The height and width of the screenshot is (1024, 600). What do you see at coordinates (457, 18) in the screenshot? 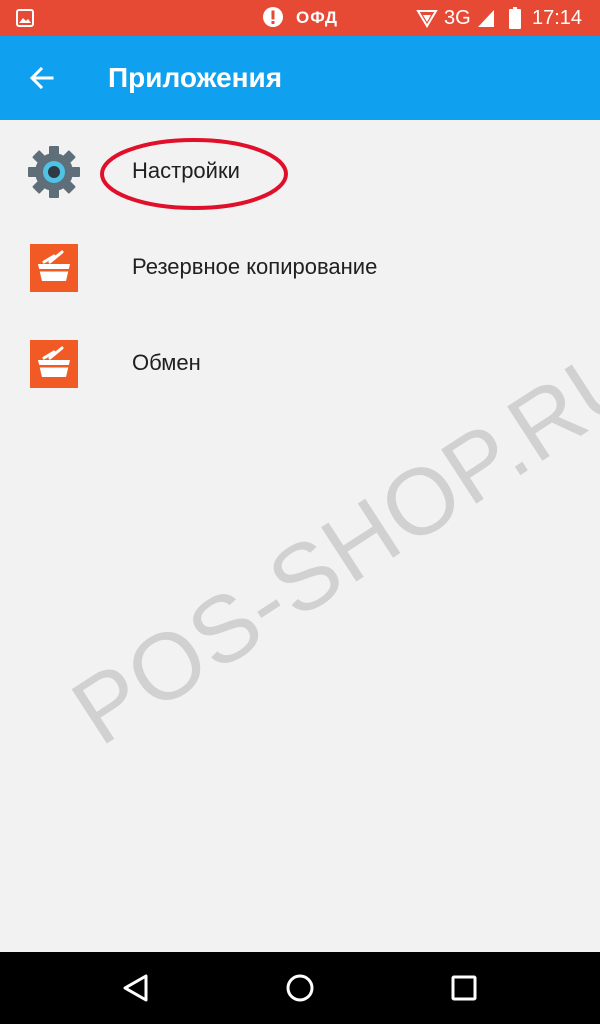
I see `network-type-label: 3G` at bounding box center [457, 18].